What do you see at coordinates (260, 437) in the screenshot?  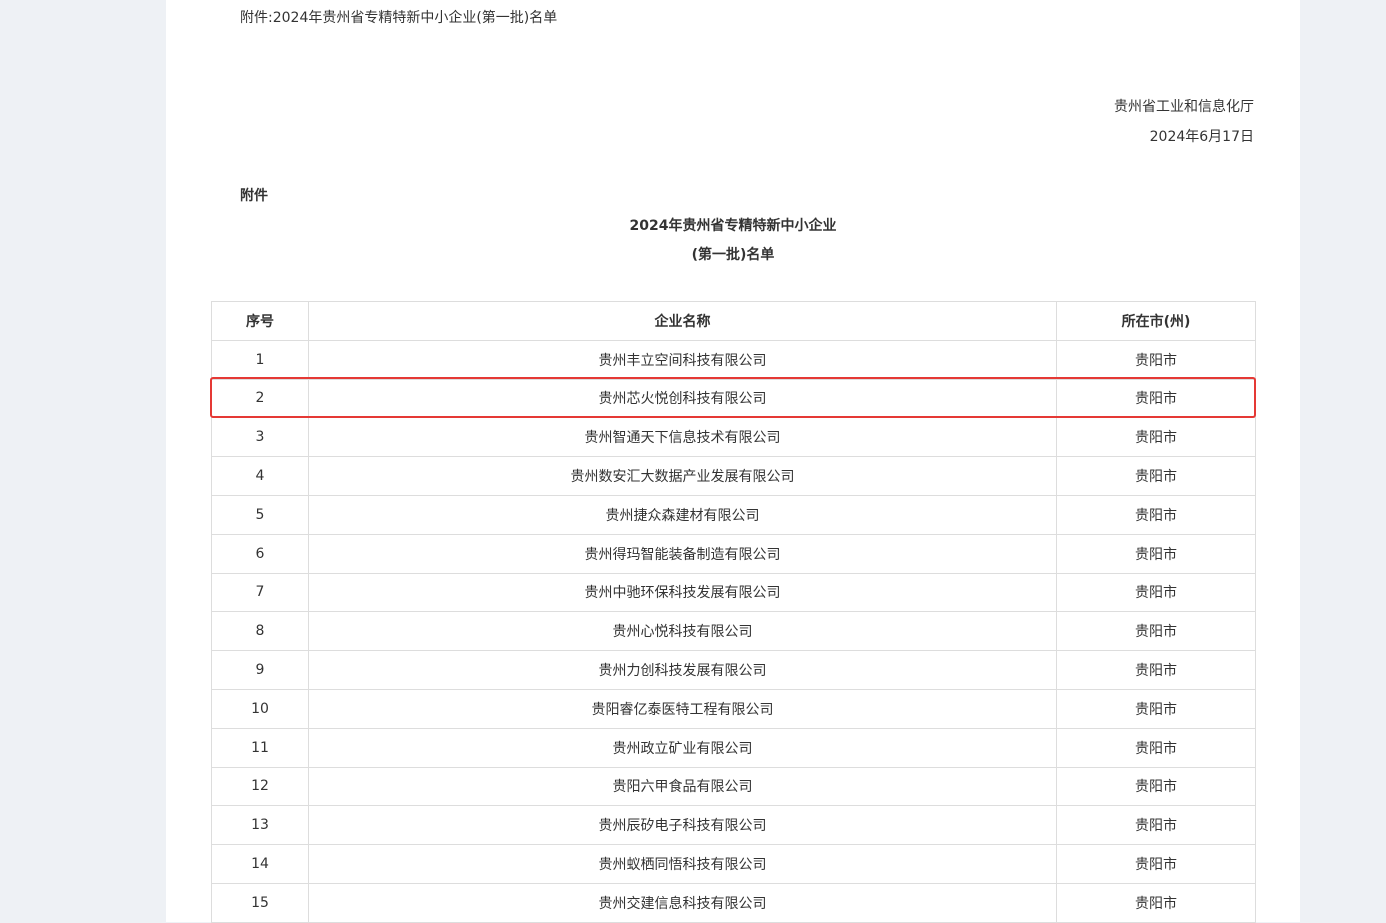 I see `row-index: 3` at bounding box center [260, 437].